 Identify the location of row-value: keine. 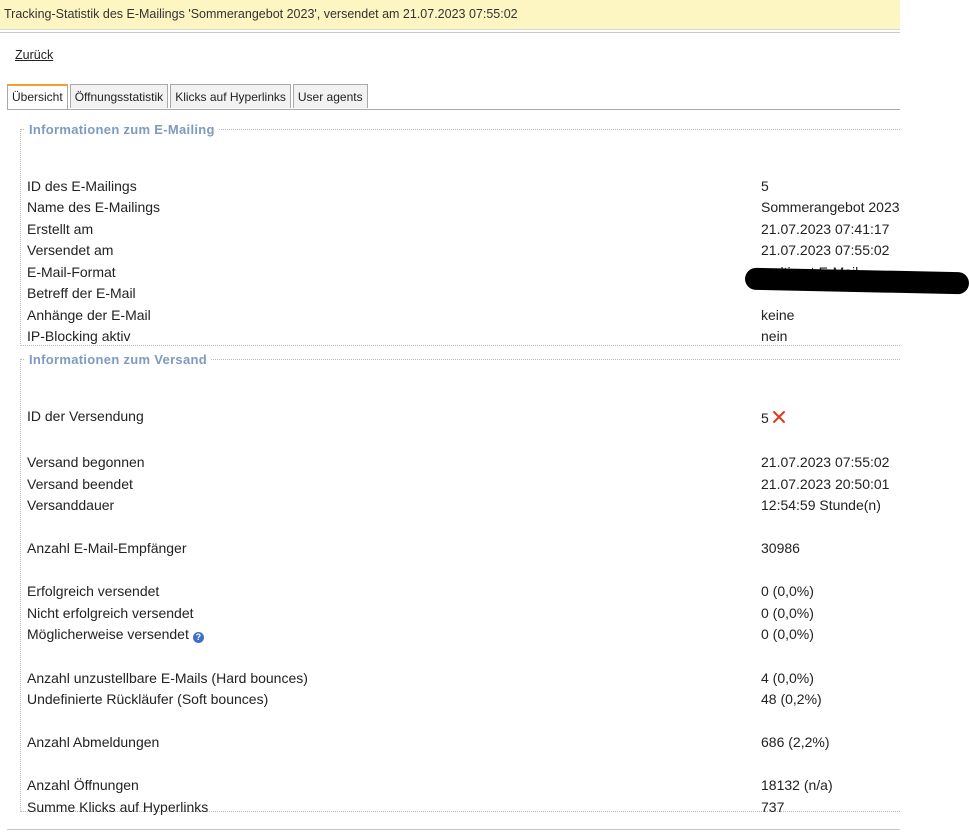
(778, 315).